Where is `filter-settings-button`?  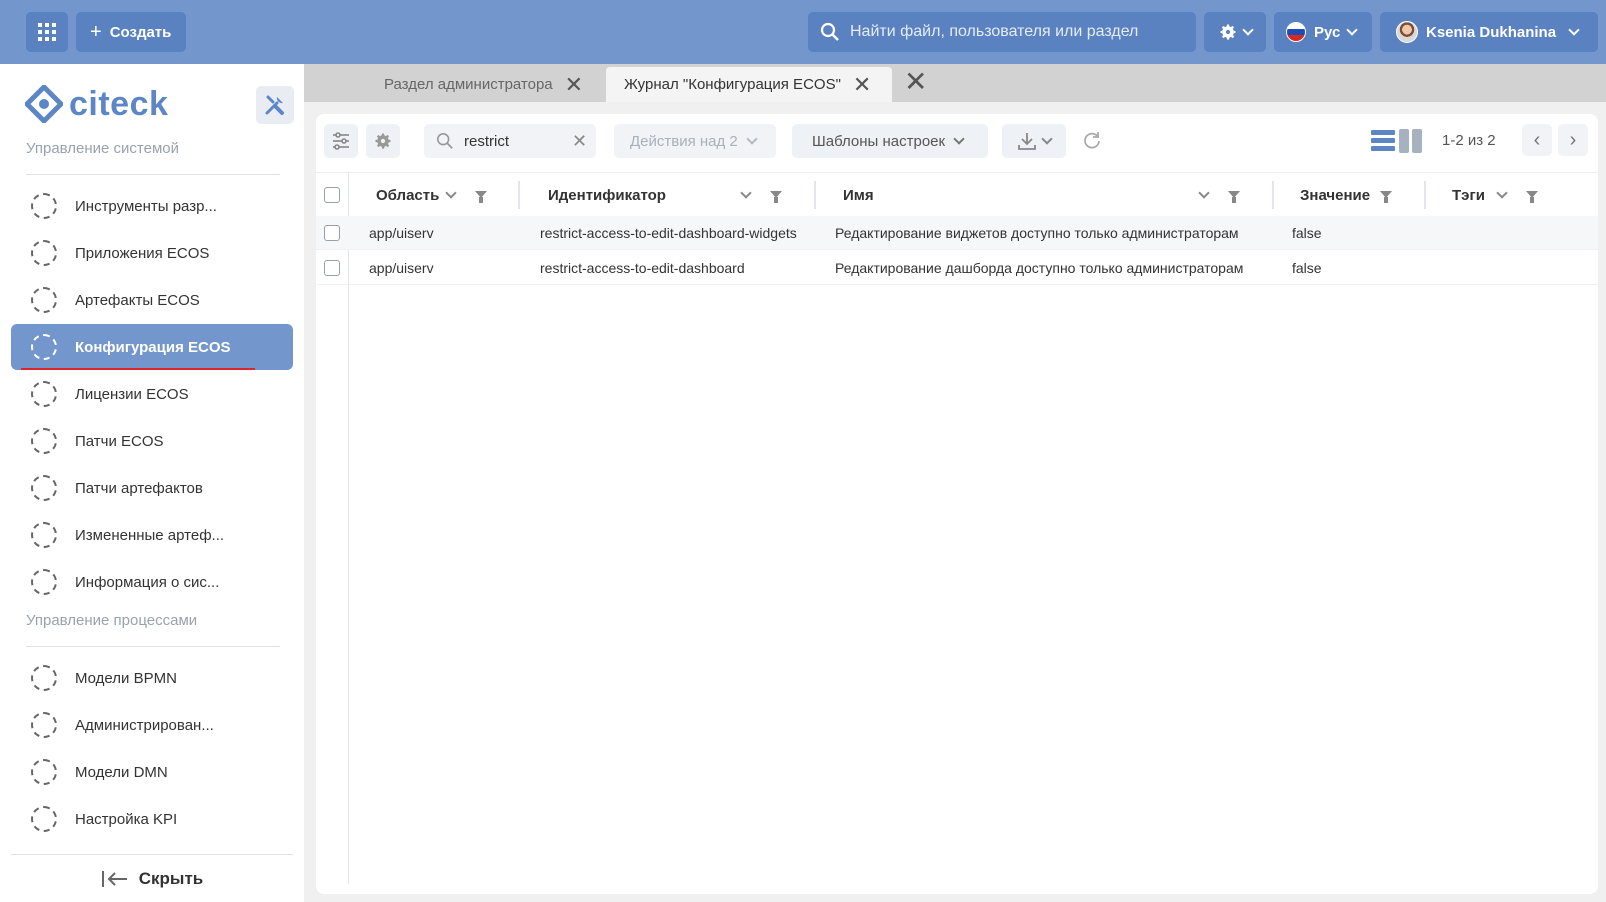 filter-settings-button is located at coordinates (341, 141).